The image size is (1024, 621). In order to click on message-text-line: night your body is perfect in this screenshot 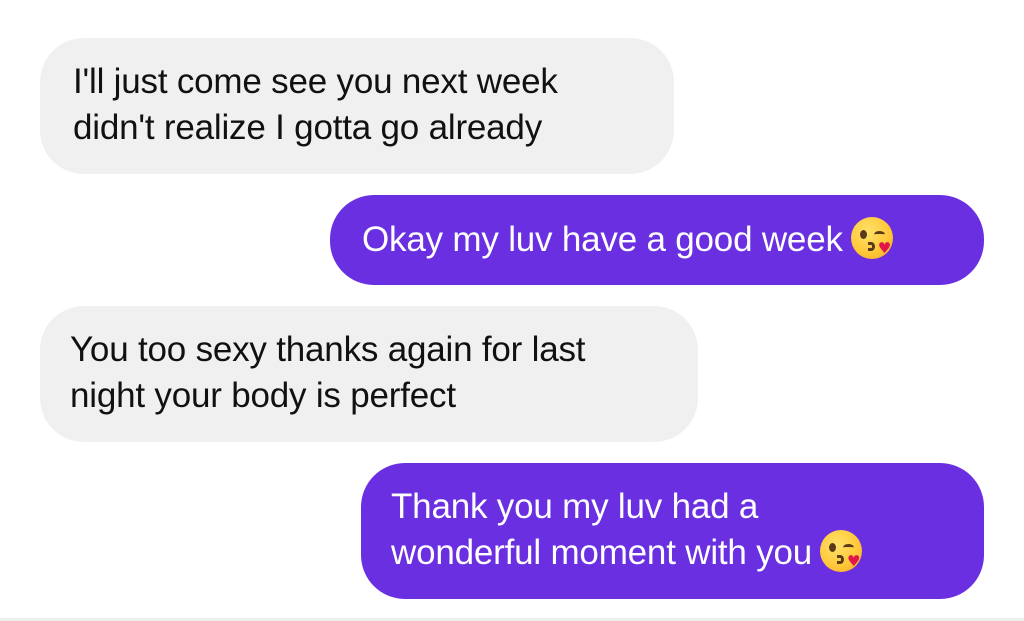, I will do `click(263, 395)`.